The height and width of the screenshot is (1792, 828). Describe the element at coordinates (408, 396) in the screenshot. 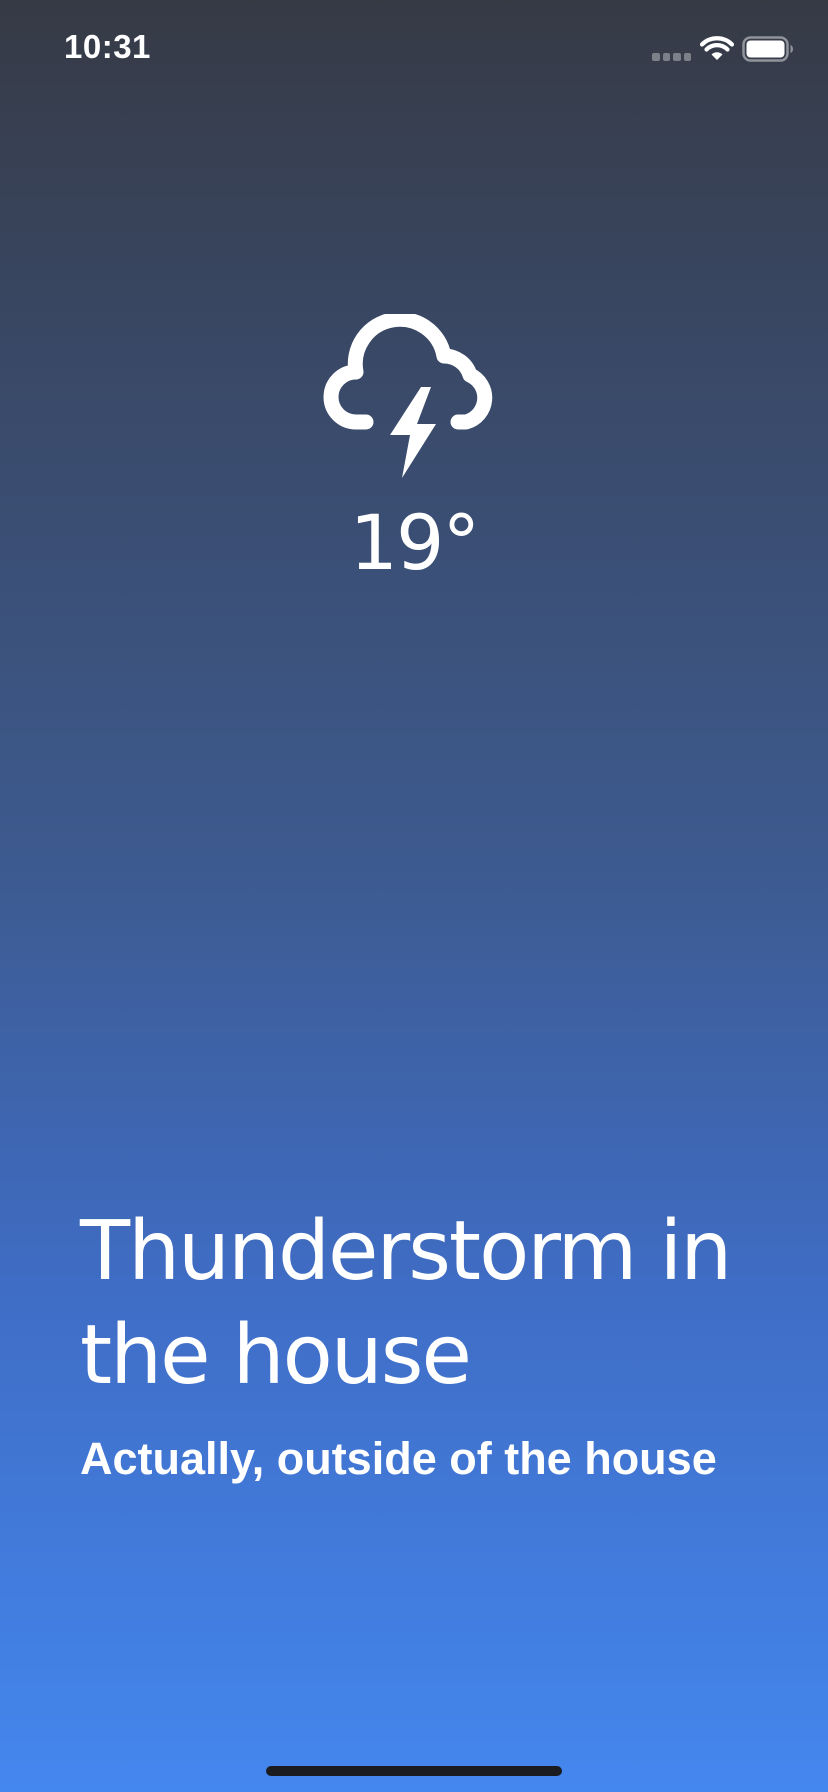

I see `thunderstorm-cloud-icon` at that location.